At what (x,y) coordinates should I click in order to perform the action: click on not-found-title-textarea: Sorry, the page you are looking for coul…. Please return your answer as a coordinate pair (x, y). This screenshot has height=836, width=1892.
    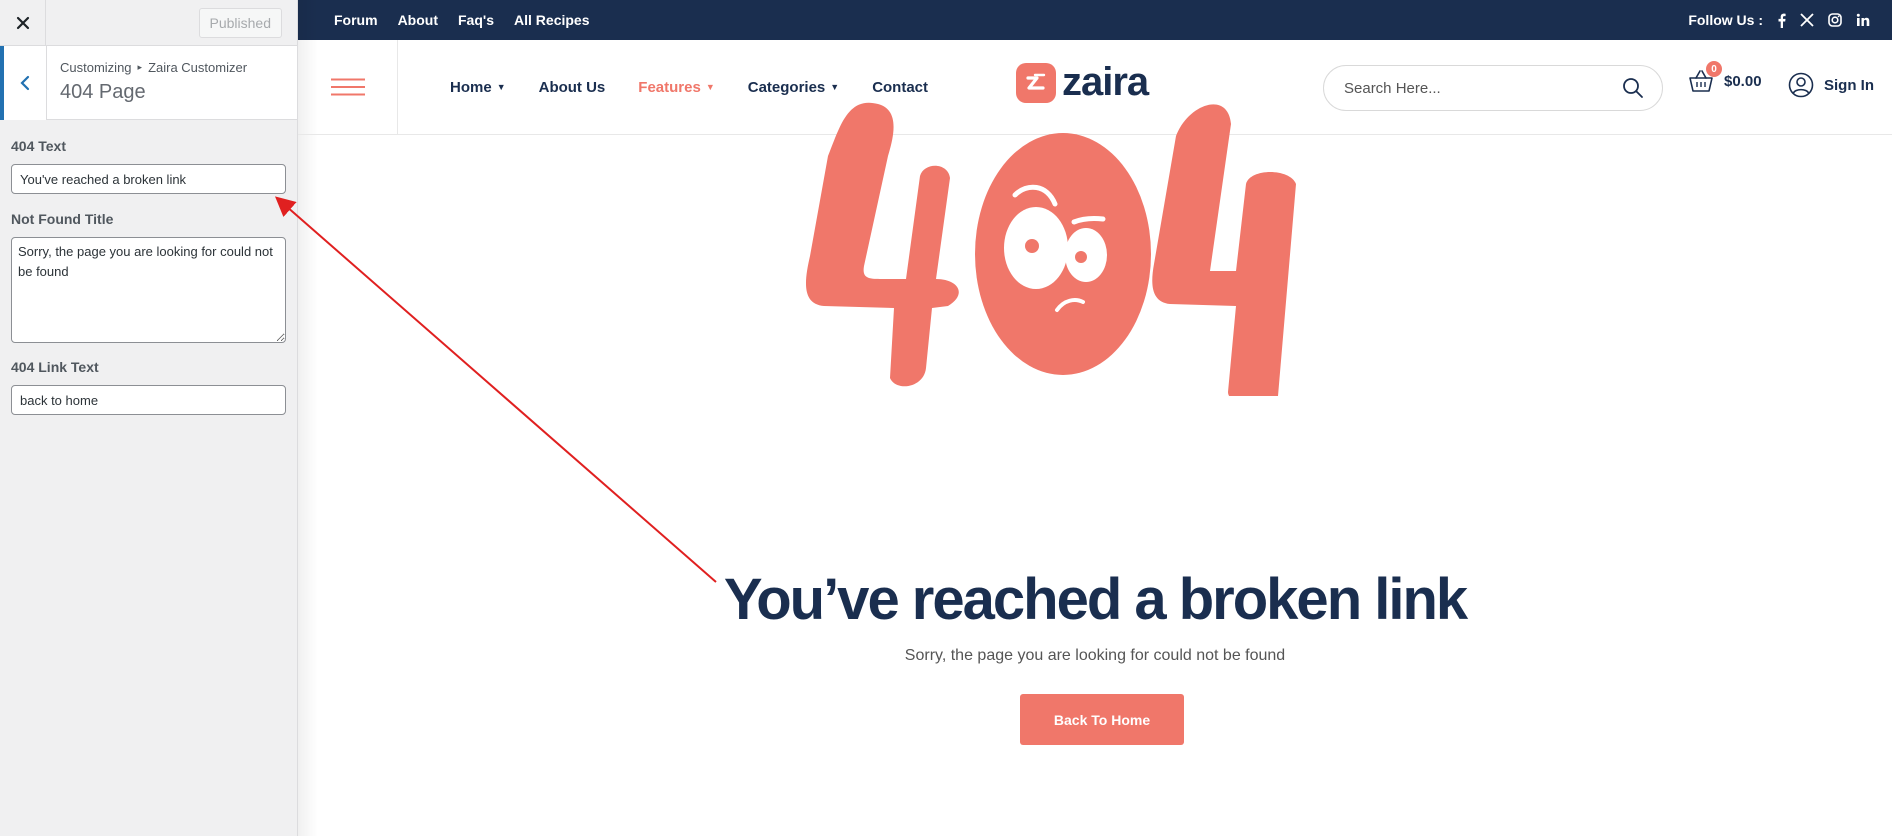
    Looking at the image, I should click on (148, 290).